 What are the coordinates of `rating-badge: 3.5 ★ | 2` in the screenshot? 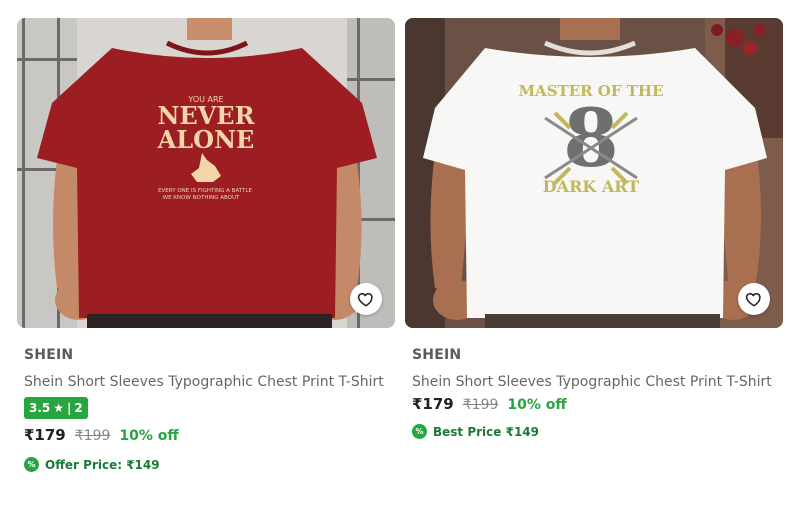 It's located at (56, 408).